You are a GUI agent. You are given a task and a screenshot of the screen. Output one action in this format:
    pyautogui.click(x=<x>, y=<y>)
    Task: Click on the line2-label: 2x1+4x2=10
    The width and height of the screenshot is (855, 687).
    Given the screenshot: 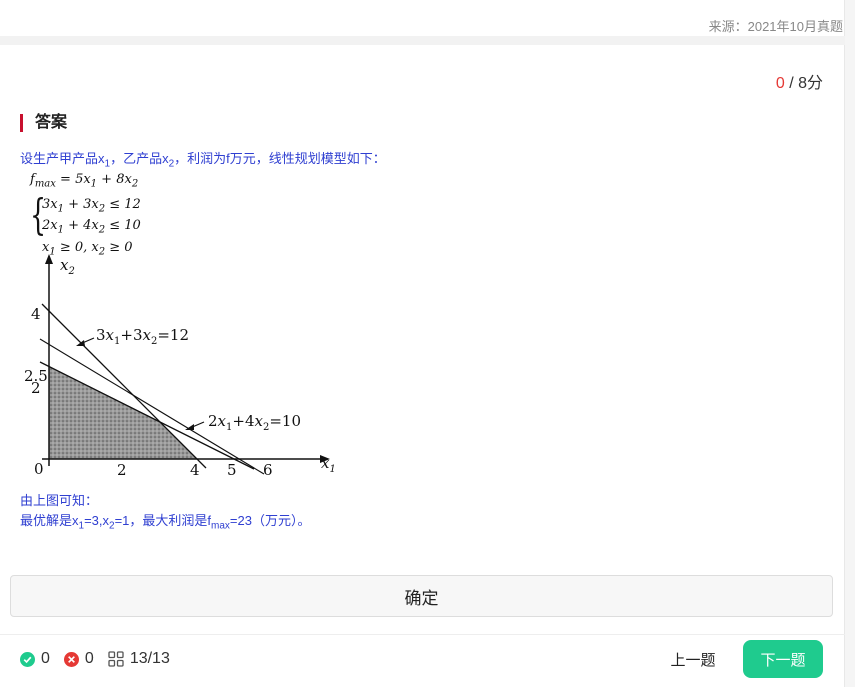 What is the action you would take?
    pyautogui.click(x=254, y=422)
    